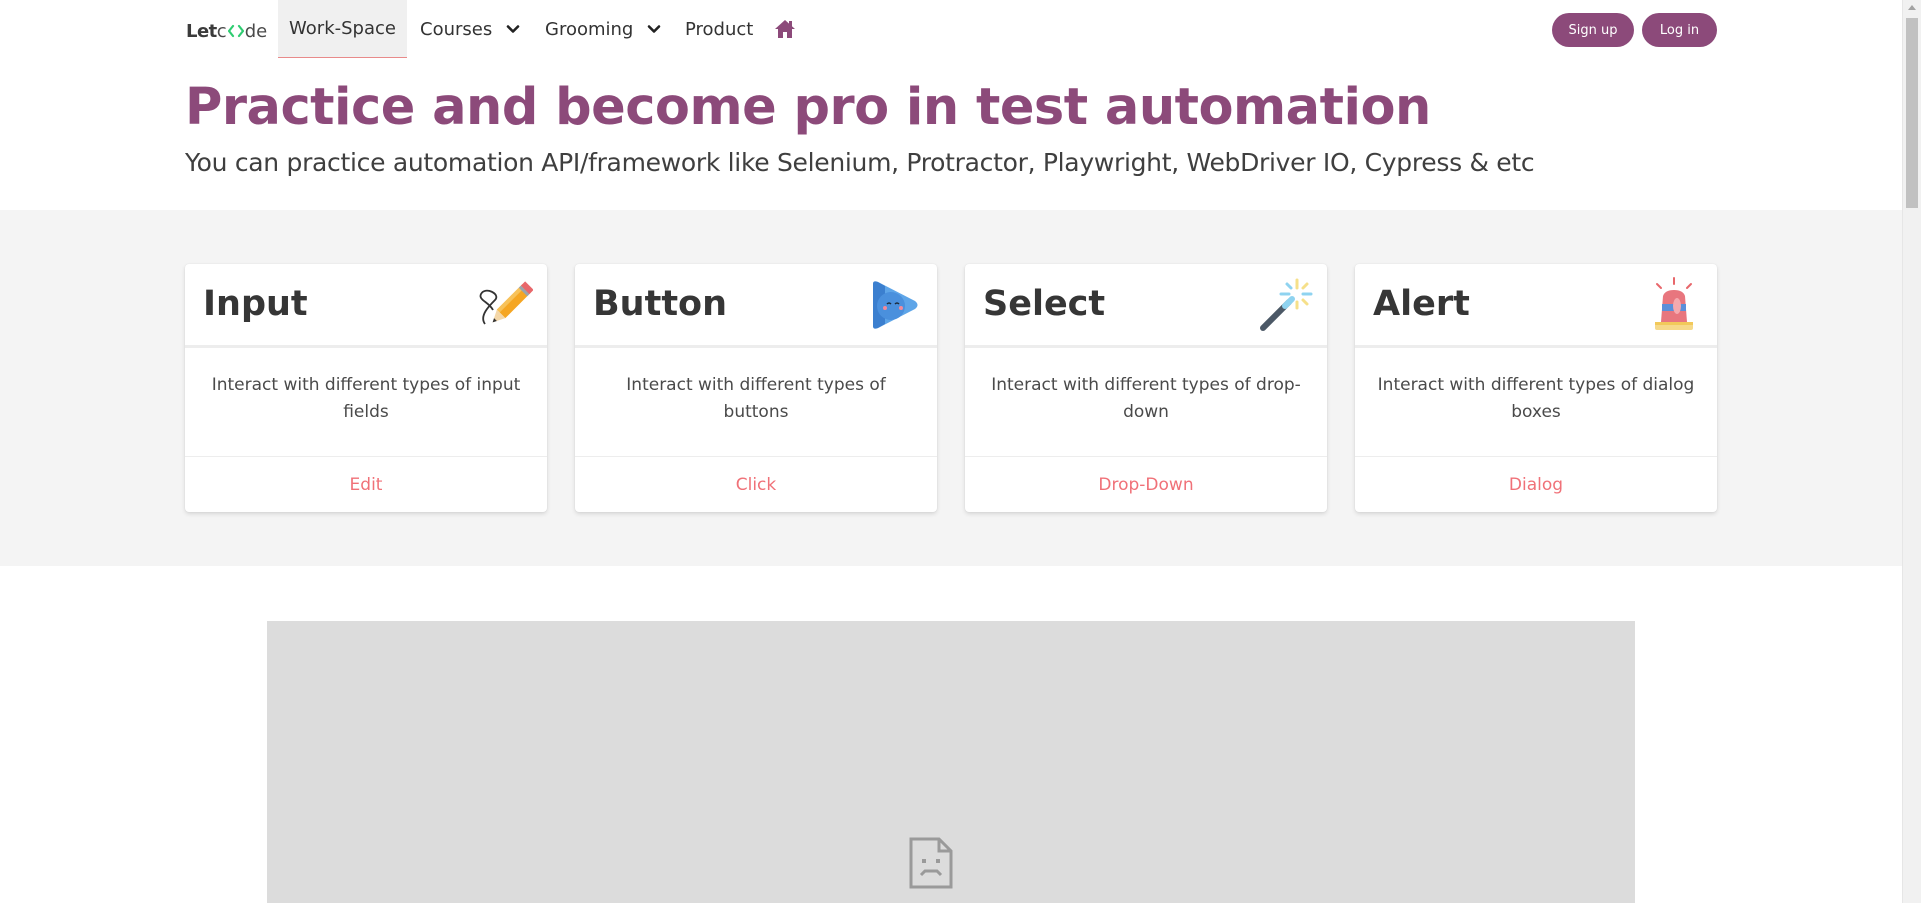 This screenshot has width=1921, height=903. What do you see at coordinates (1421, 304) in the screenshot?
I see `card-title: Alert` at bounding box center [1421, 304].